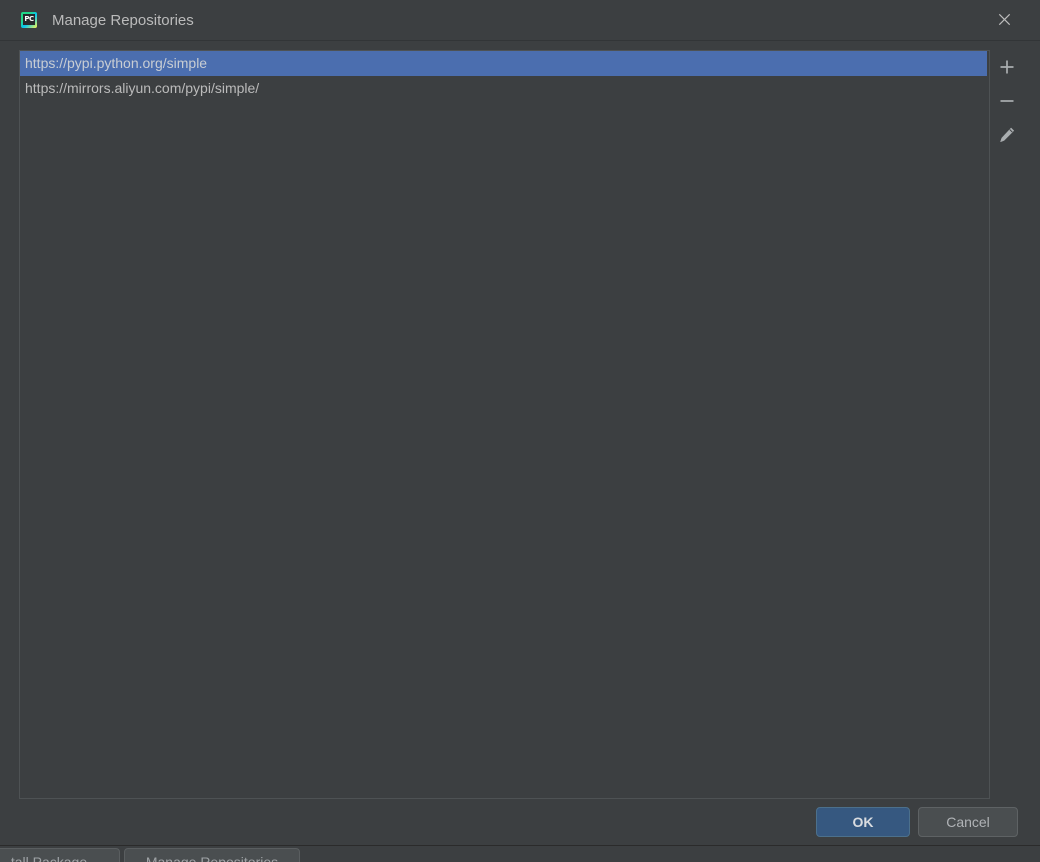 This screenshot has width=1040, height=862. I want to click on pycharm-app-icon: PC, so click(29, 20).